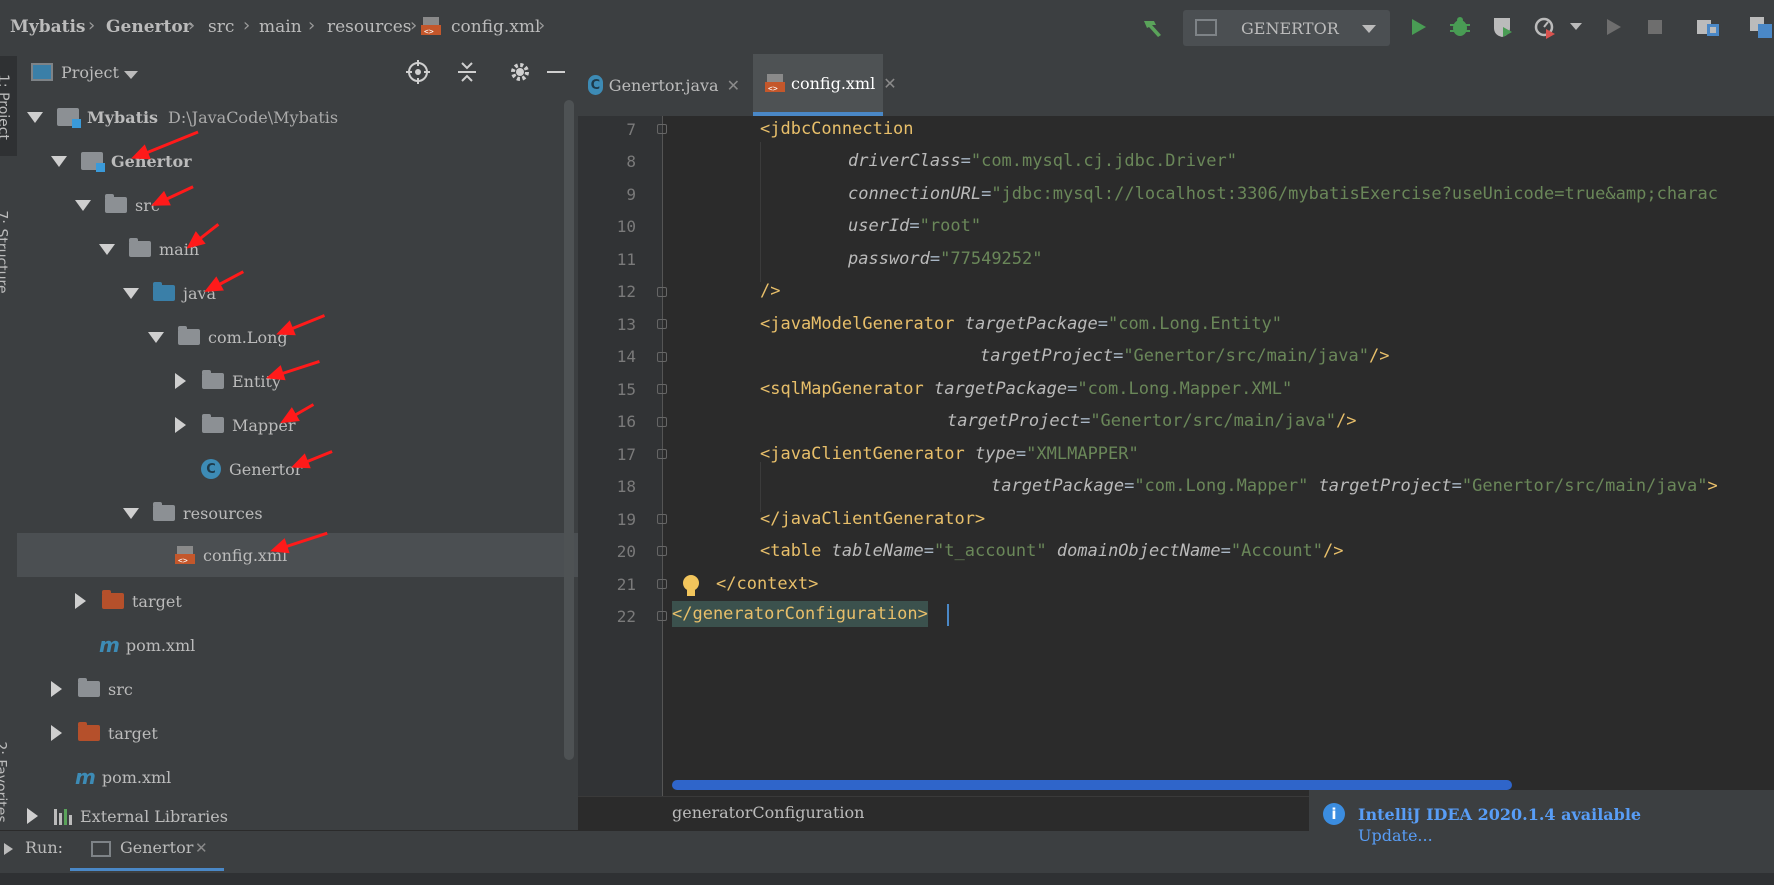 The width and height of the screenshot is (1774, 885). Describe the element at coordinates (223, 513) in the screenshot. I see `tree-item-label: resources` at that location.